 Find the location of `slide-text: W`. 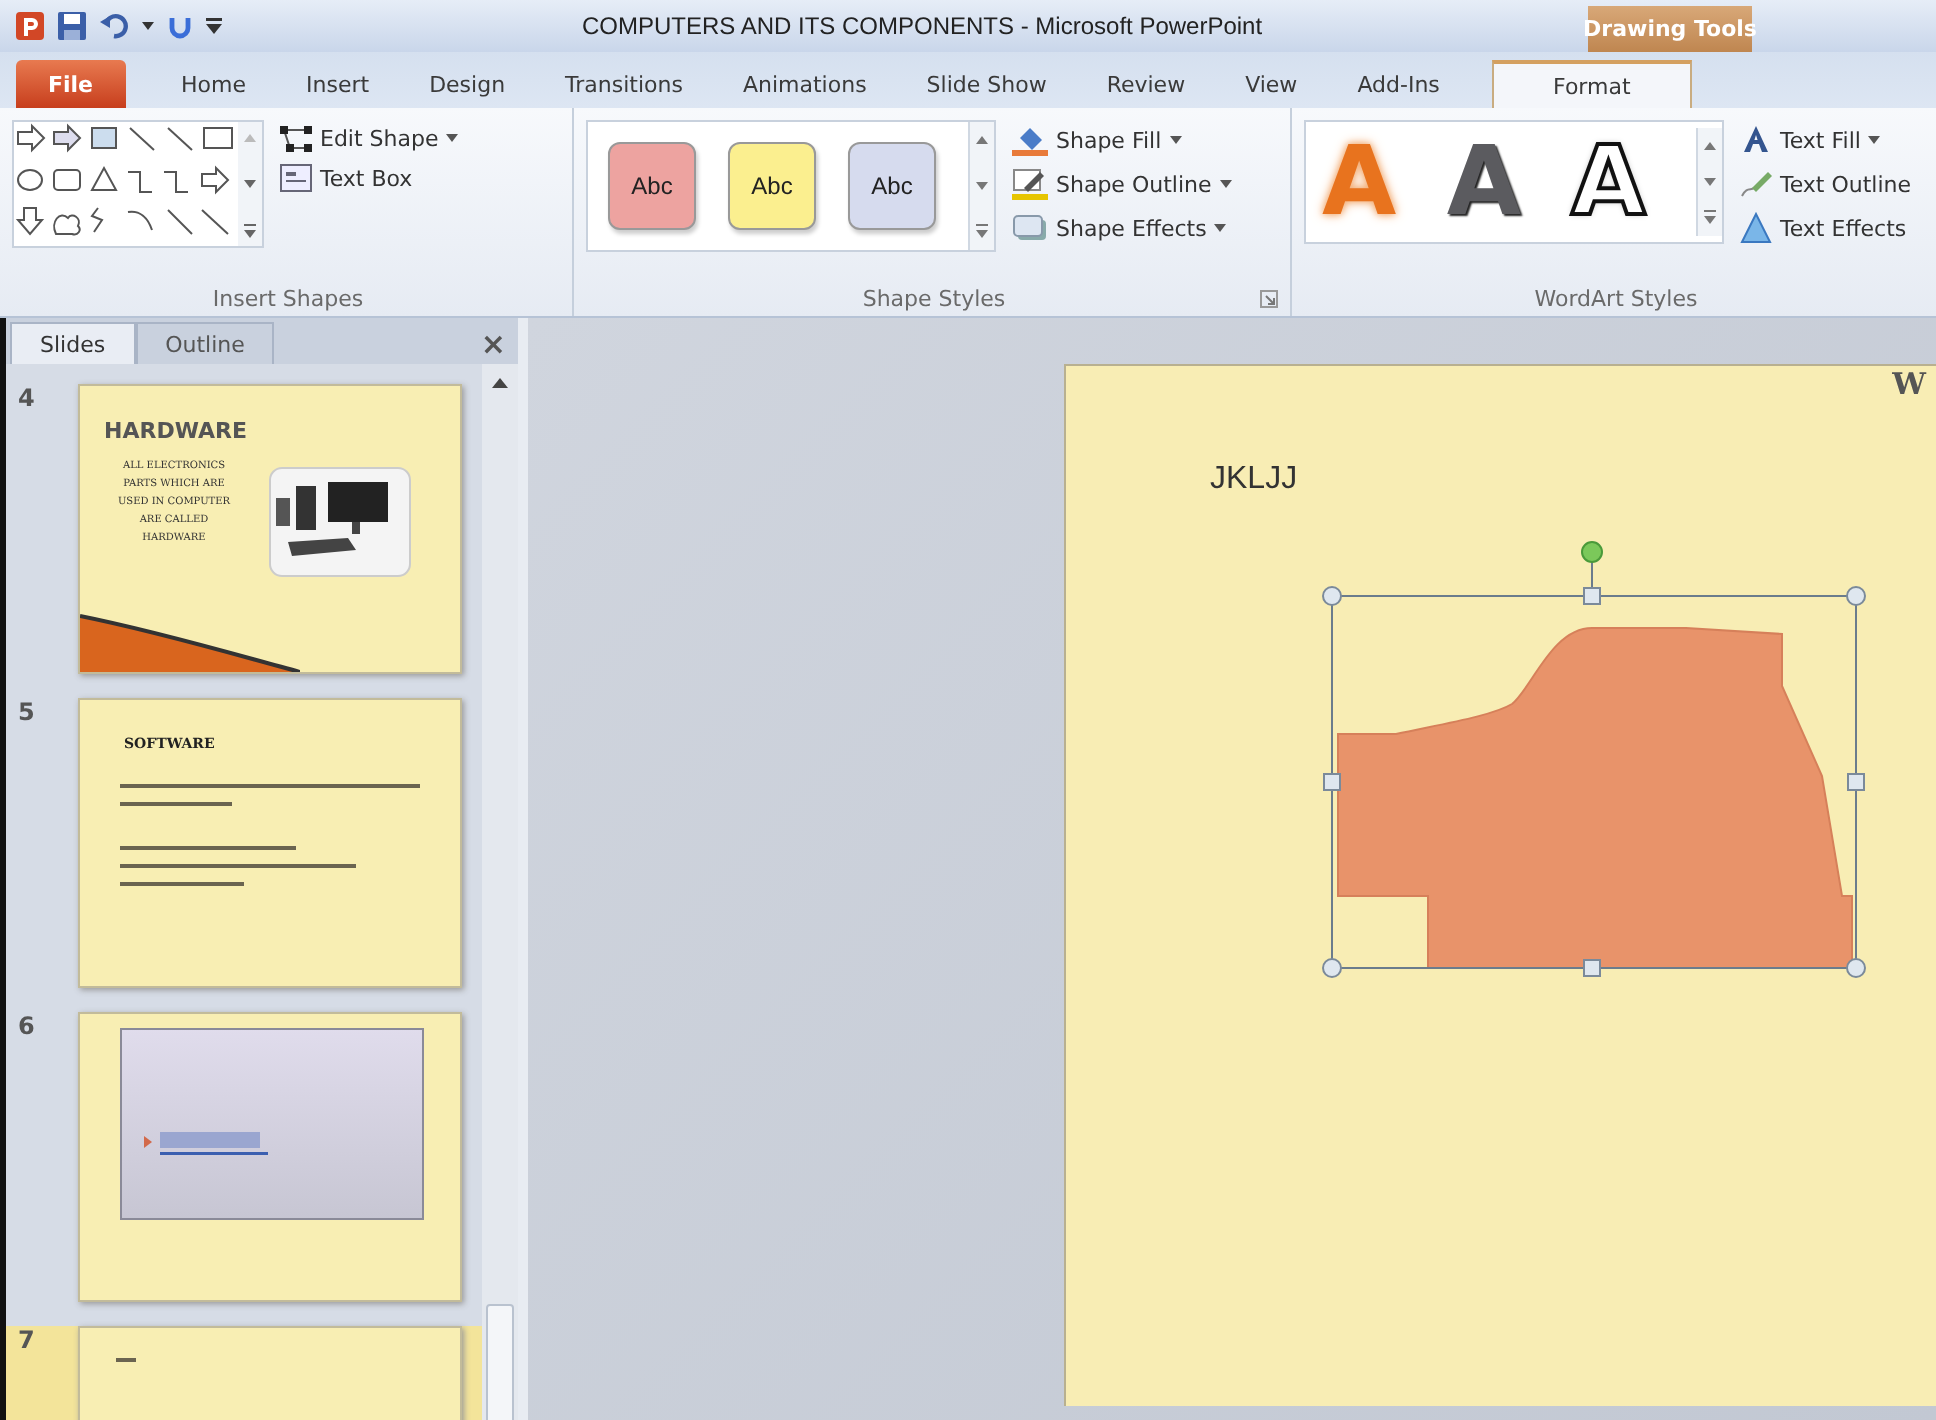

slide-text: W is located at coordinates (1909, 384).